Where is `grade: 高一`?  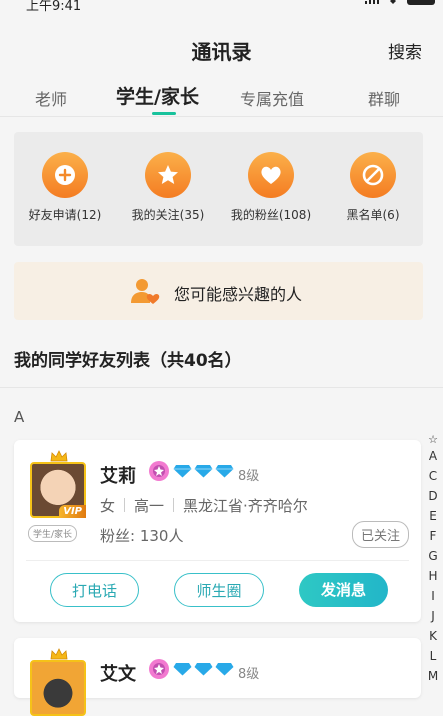 grade: 高一 is located at coordinates (149, 506).